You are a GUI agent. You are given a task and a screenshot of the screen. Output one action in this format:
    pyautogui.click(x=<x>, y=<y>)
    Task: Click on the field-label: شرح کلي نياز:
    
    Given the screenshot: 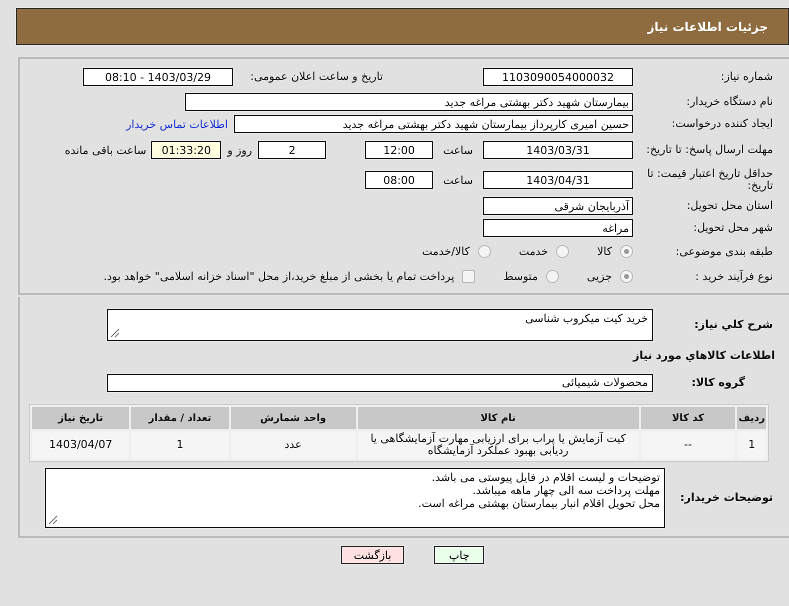 What is the action you would take?
    pyautogui.click(x=733, y=325)
    